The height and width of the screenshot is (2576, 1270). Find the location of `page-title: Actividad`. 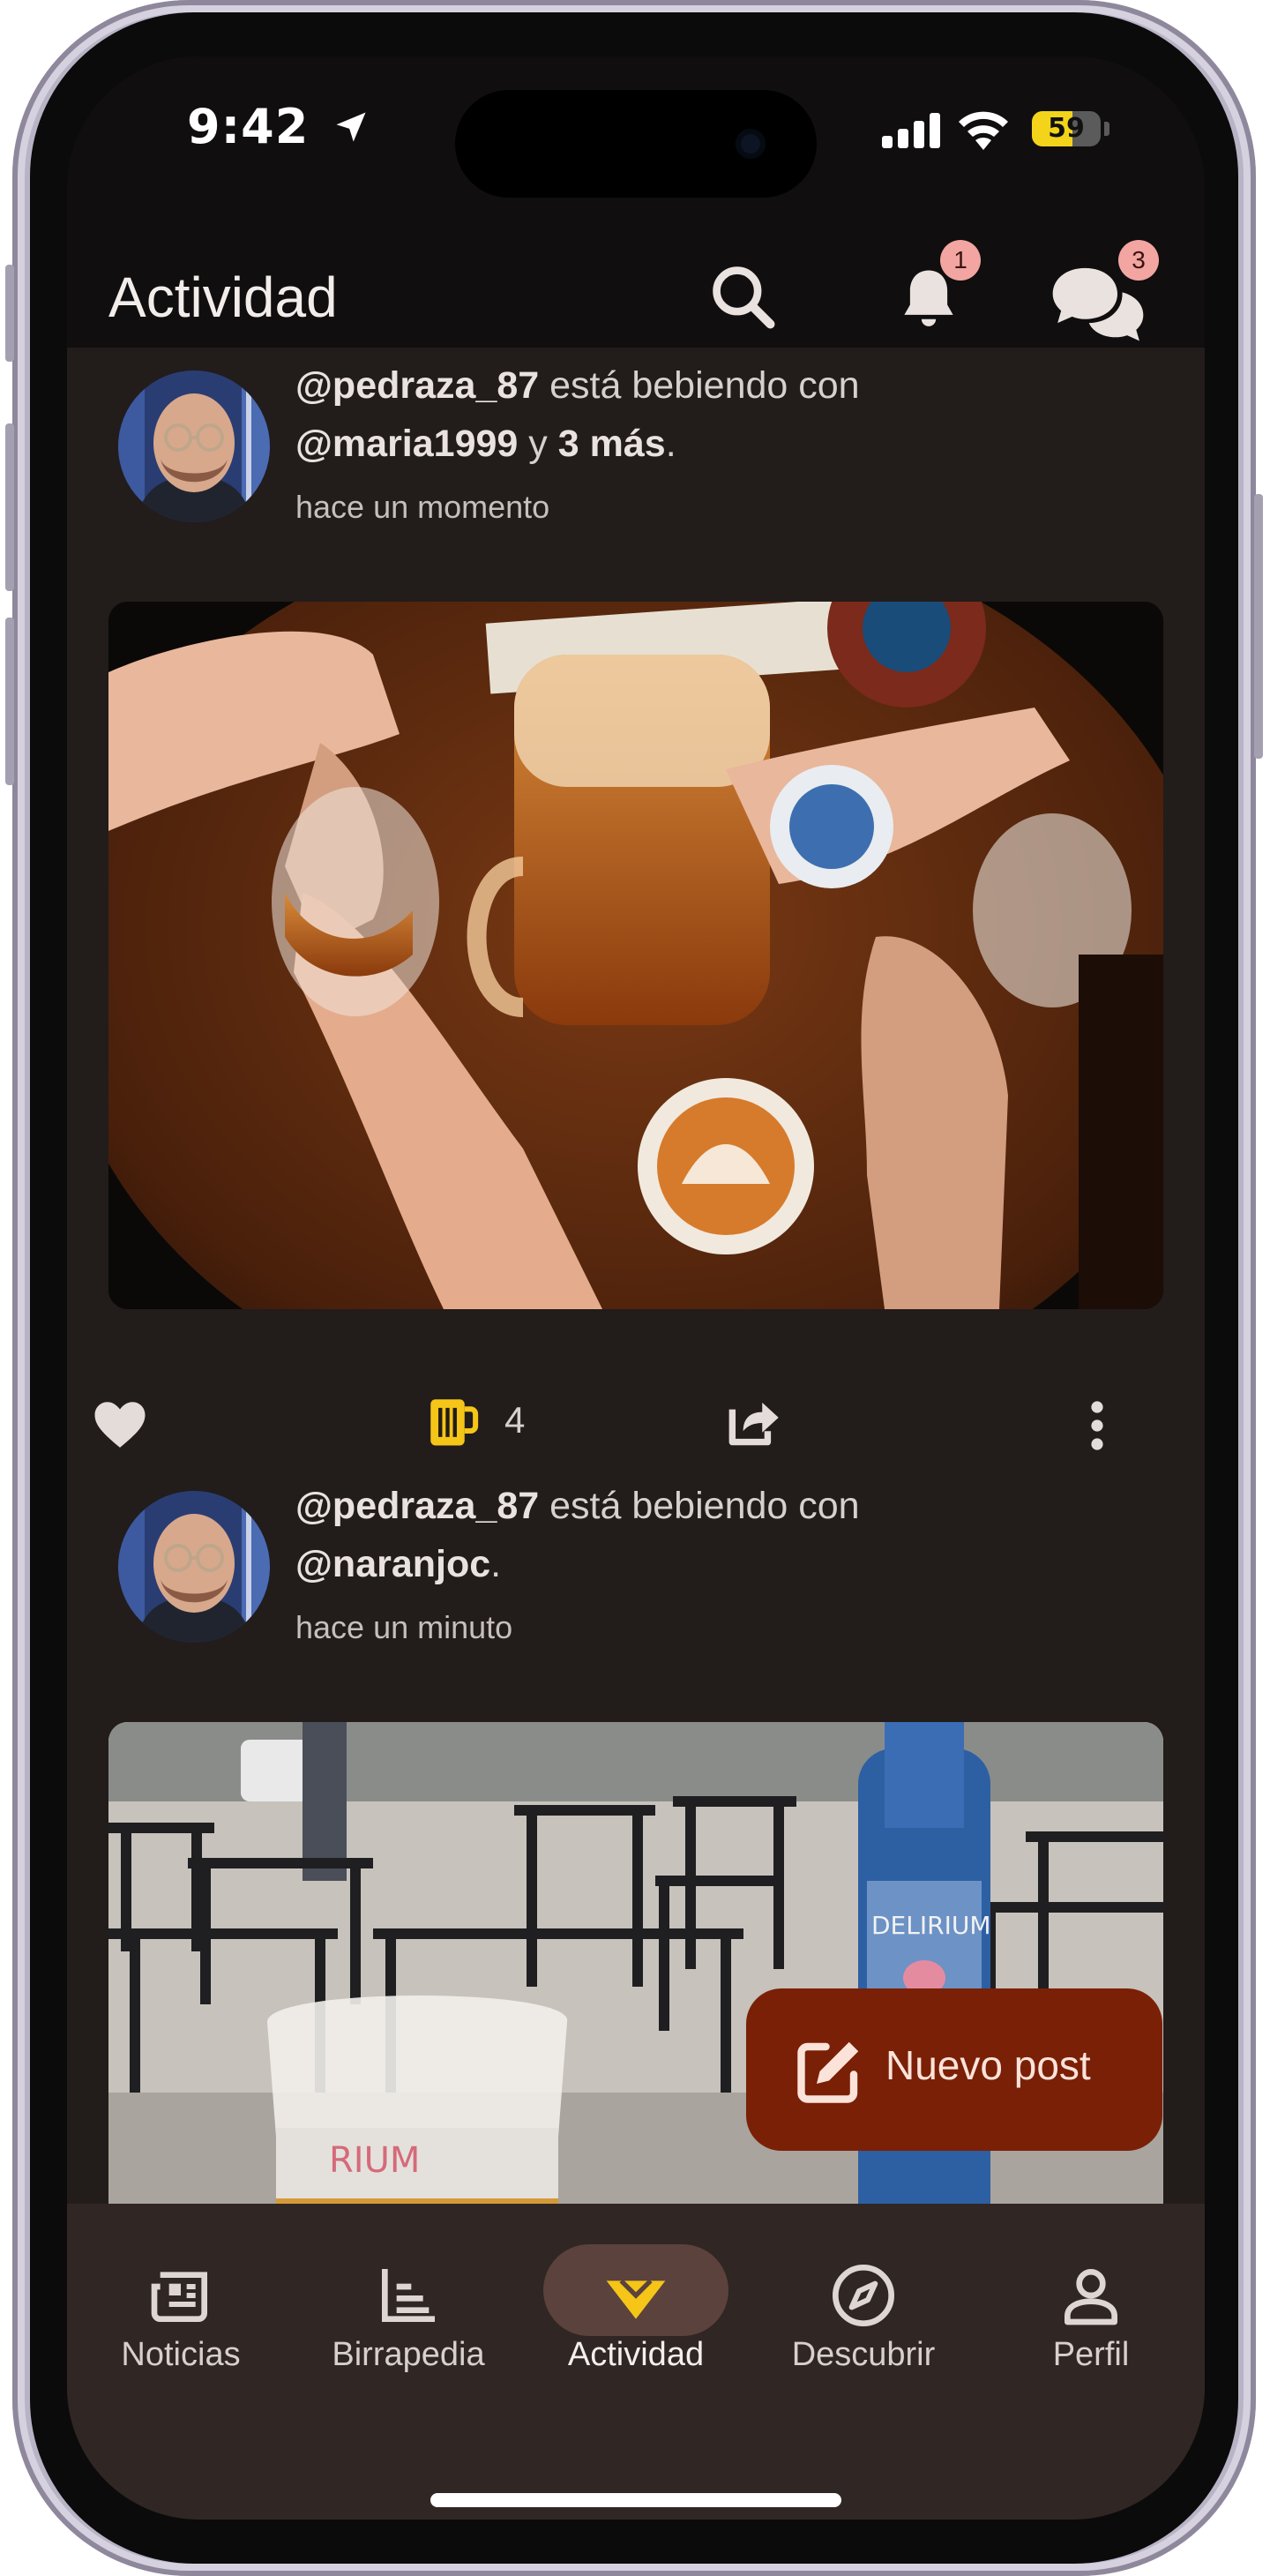

page-title: Actividad is located at coordinates (223, 298).